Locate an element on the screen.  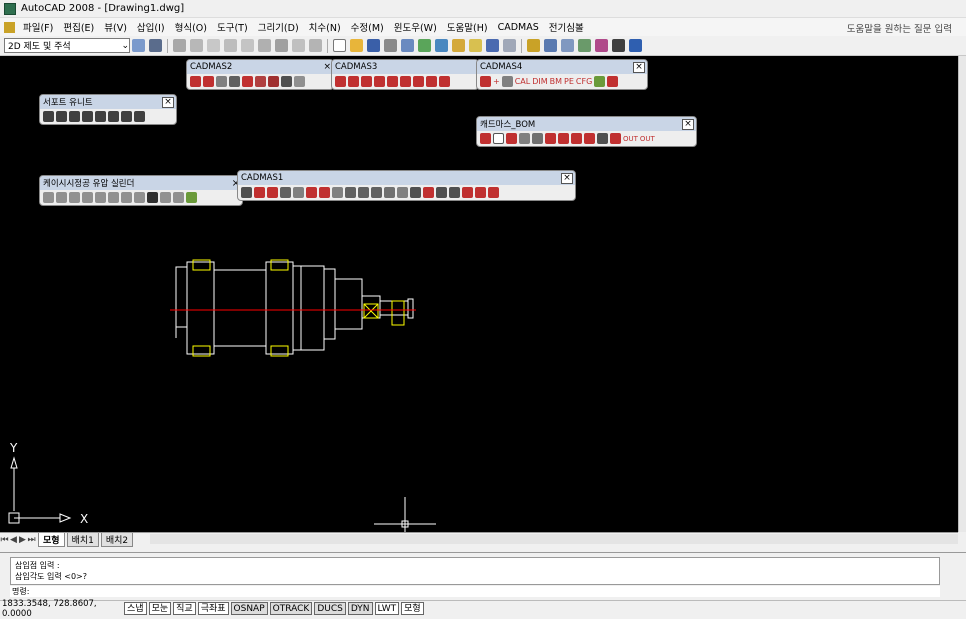
menu-cadmas: CADMAS is located at coordinates (518, 27).